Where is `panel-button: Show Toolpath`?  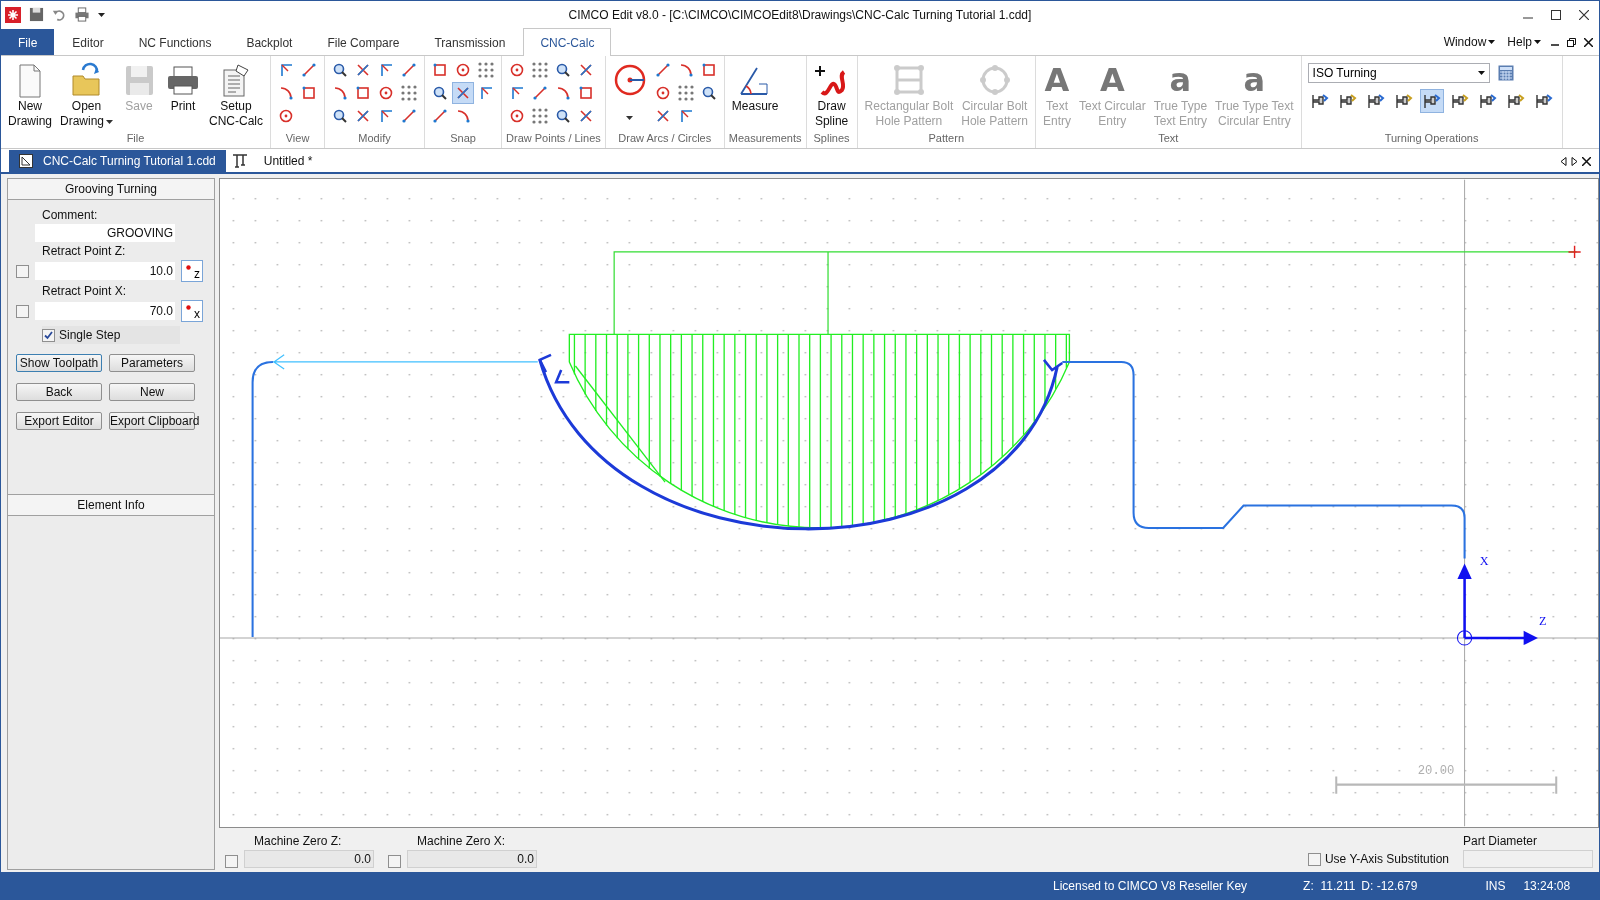
panel-button: Show Toolpath is located at coordinates (59, 363).